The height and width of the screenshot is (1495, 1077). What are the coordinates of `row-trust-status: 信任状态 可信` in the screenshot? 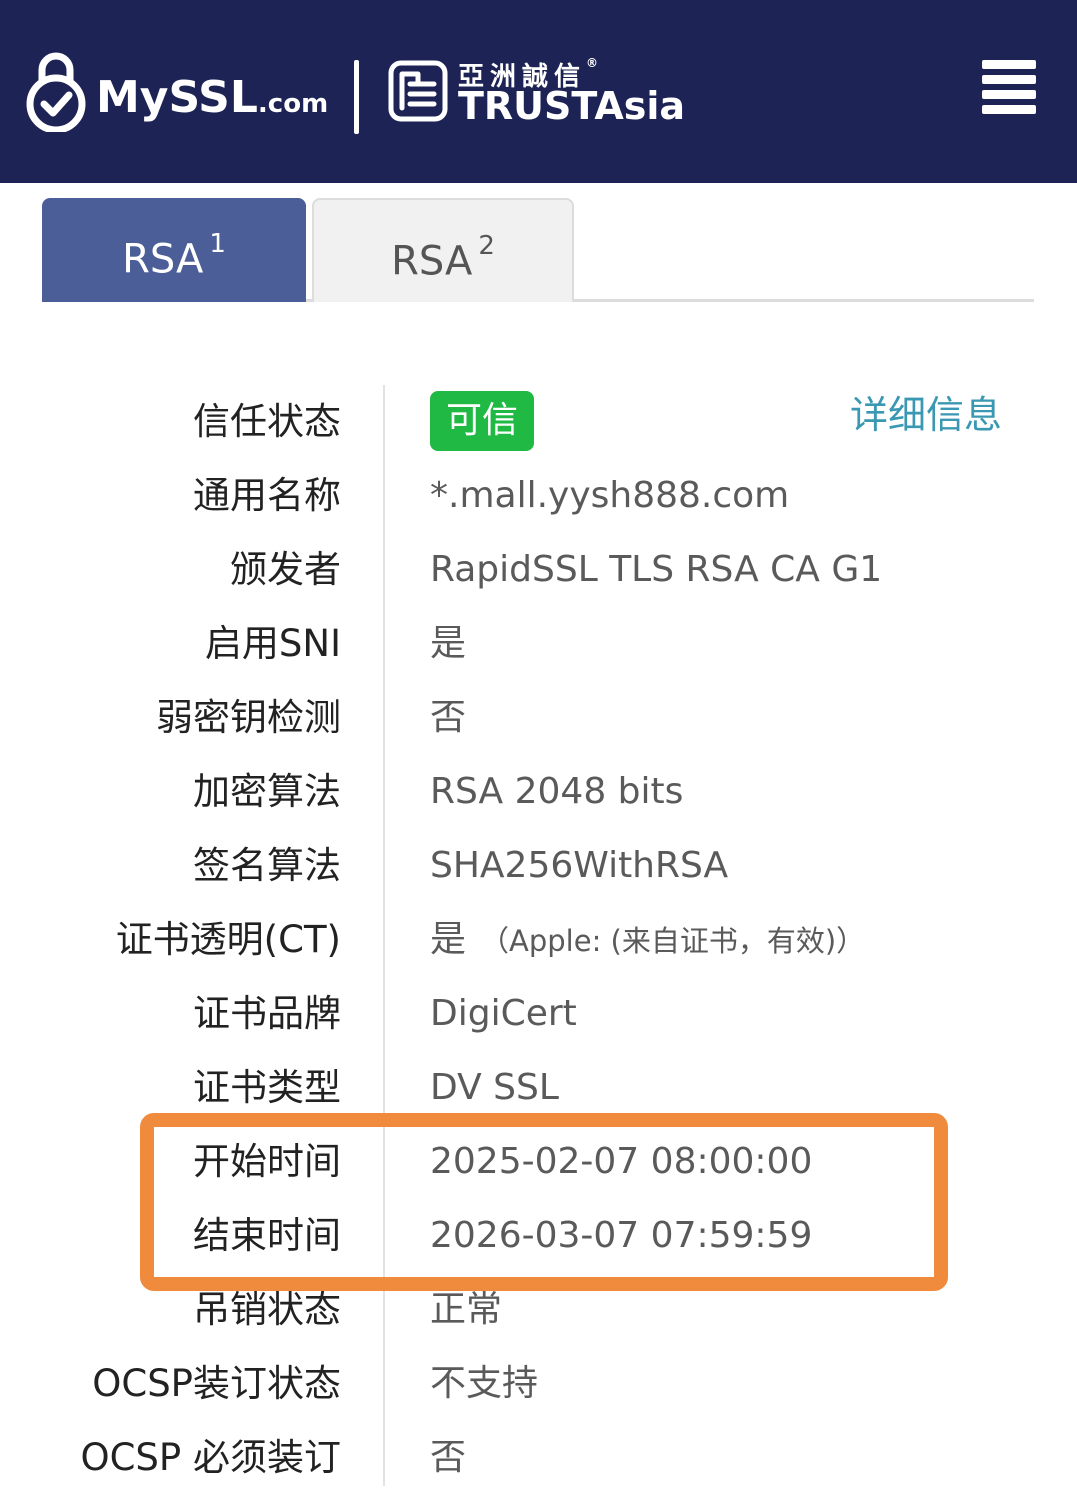 It's located at (538, 422).